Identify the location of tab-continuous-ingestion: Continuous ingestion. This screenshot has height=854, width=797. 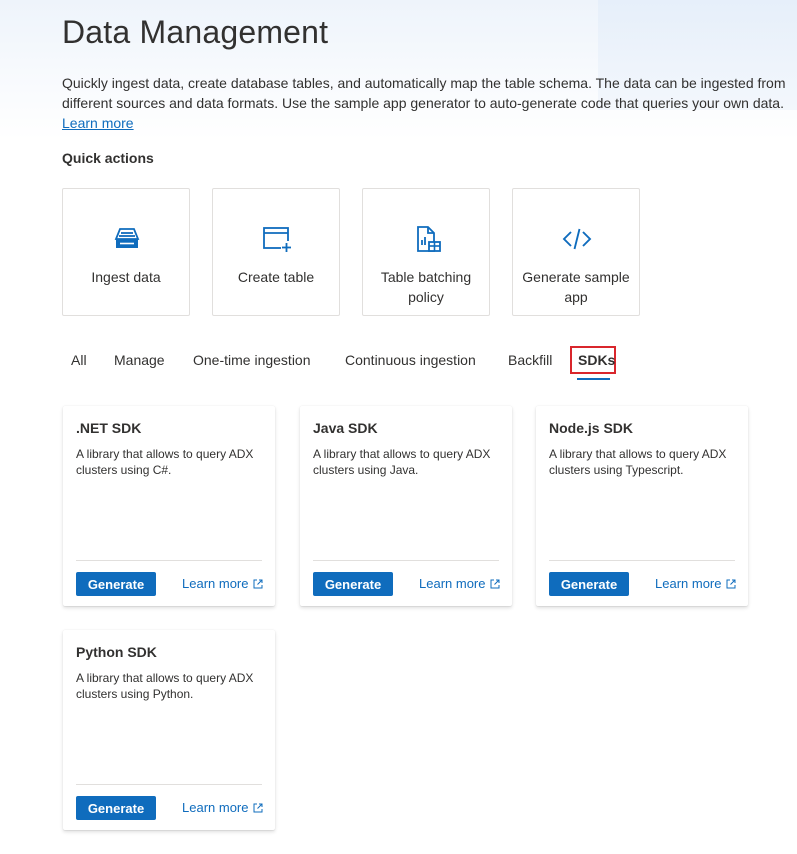
(410, 360).